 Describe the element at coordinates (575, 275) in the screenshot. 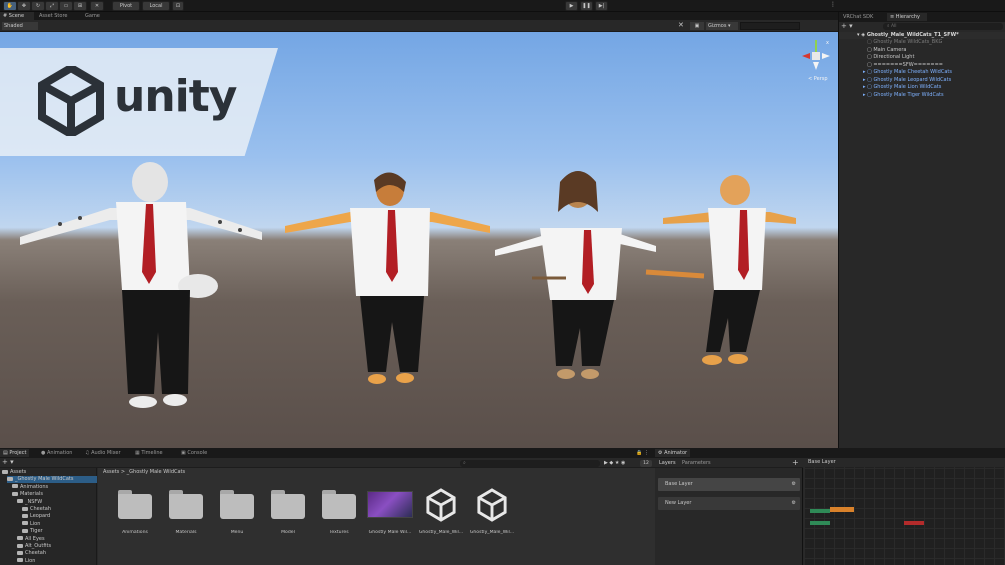

I see `lion-avatar` at that location.